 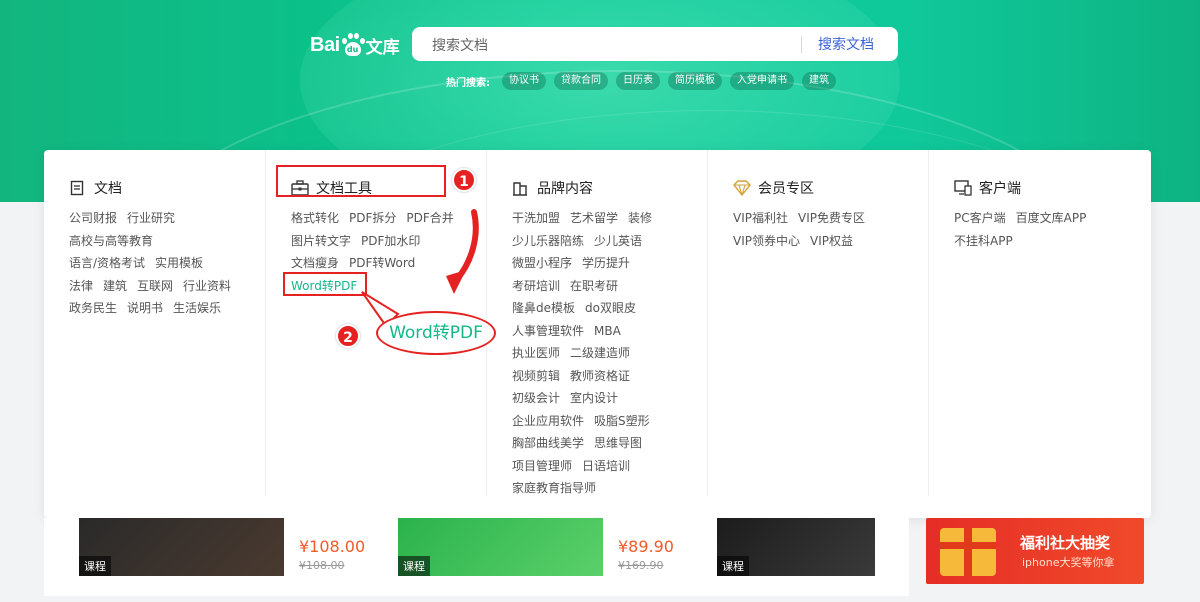 What do you see at coordinates (207, 286) in the screenshot?
I see `menu-link: 行业资料` at bounding box center [207, 286].